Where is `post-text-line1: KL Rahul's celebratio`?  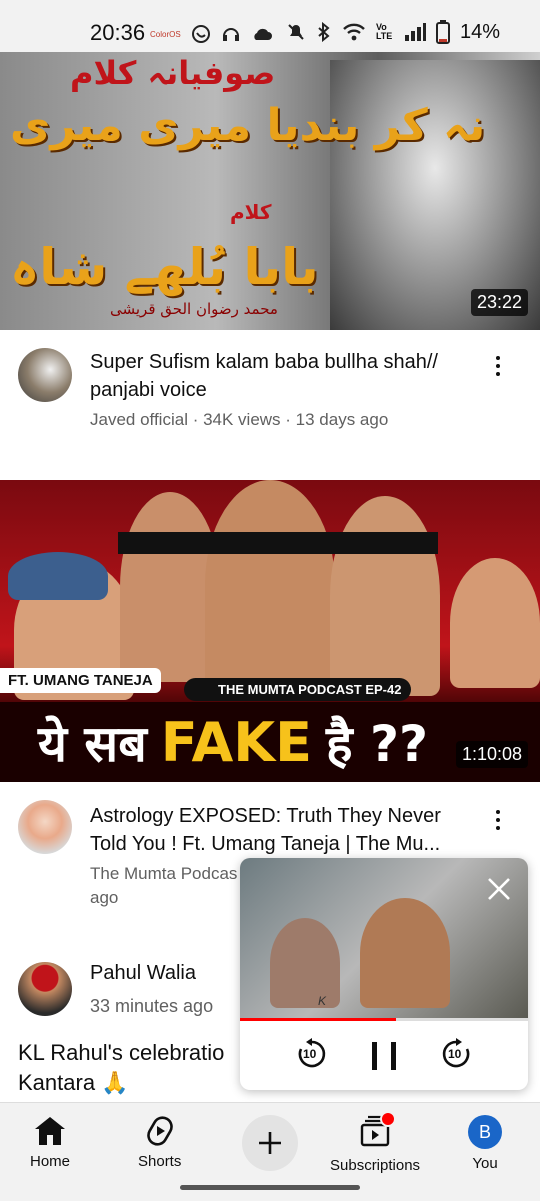
post-text-line1: KL Rahul's celebratio is located at coordinates (121, 1052).